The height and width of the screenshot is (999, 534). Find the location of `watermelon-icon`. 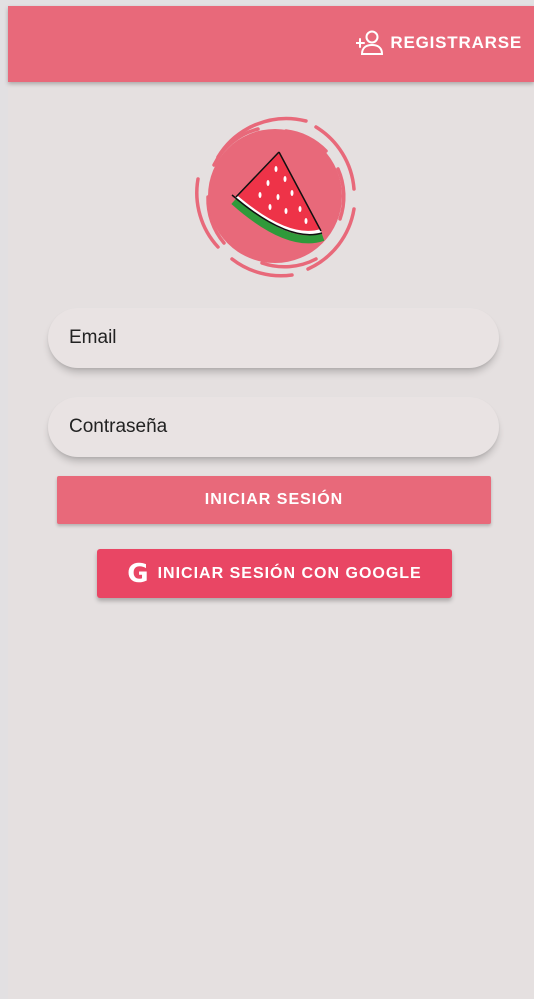

watermelon-icon is located at coordinates (275, 197).